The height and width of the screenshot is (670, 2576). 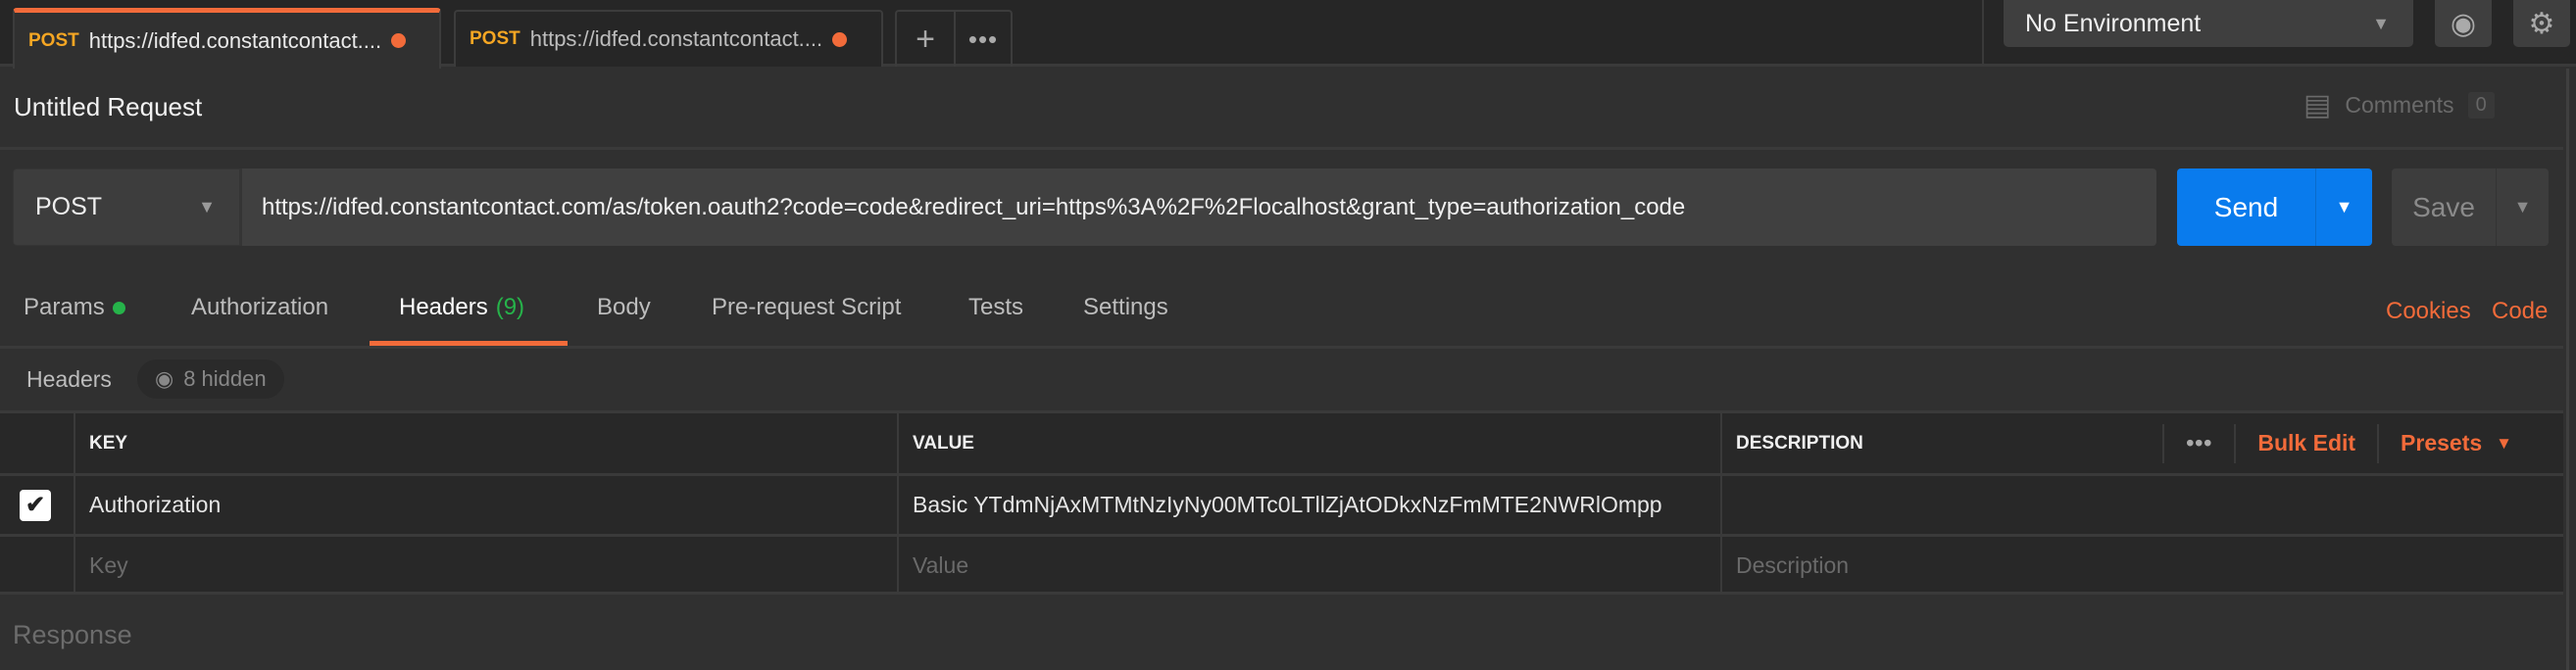 What do you see at coordinates (982, 39) in the screenshot?
I see `more-tabs-ellipsis-icon: •••` at bounding box center [982, 39].